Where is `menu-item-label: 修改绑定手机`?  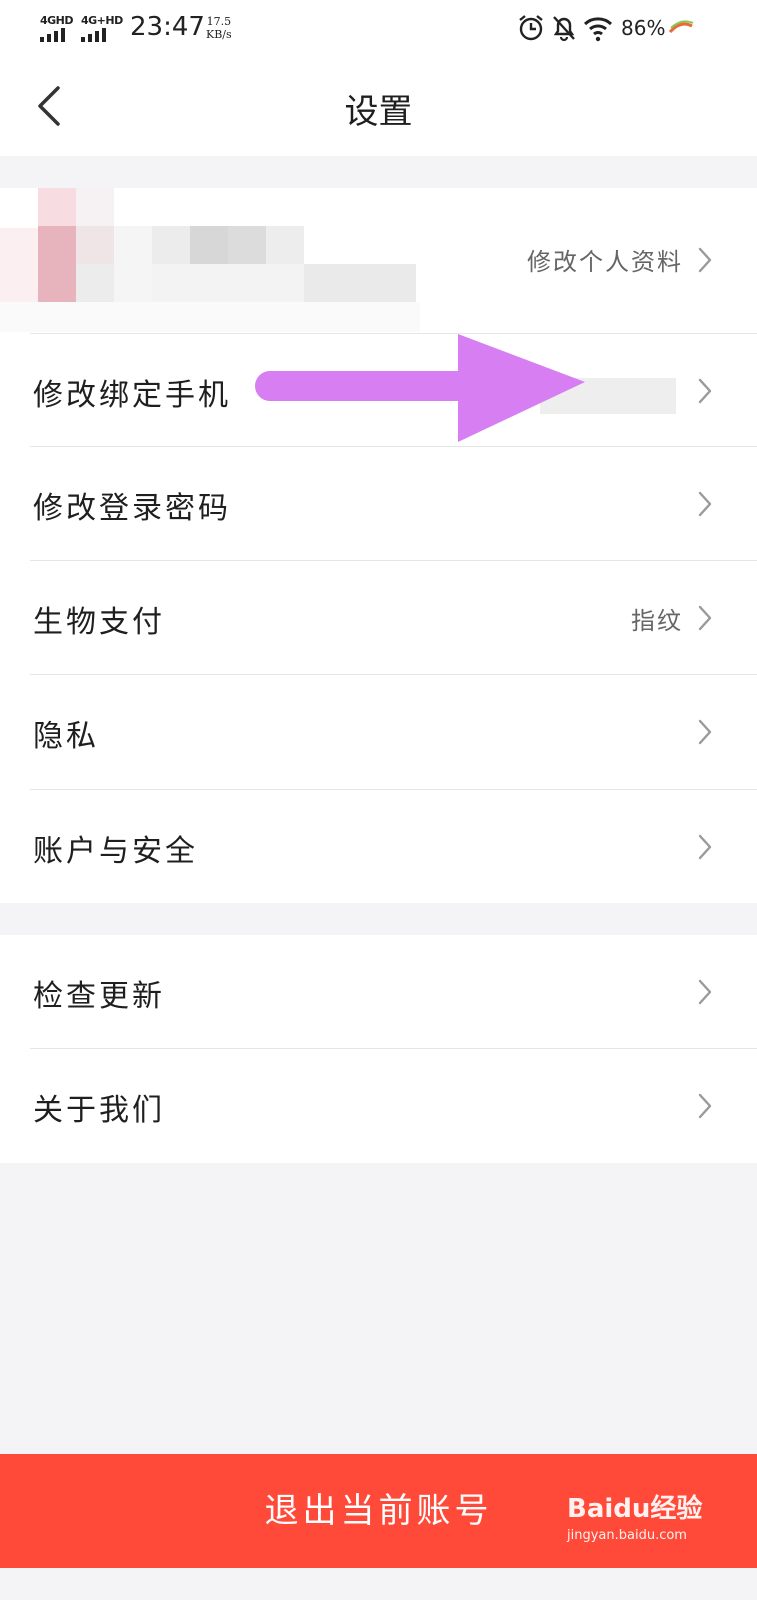 menu-item-label: 修改绑定手机 is located at coordinates (132, 395).